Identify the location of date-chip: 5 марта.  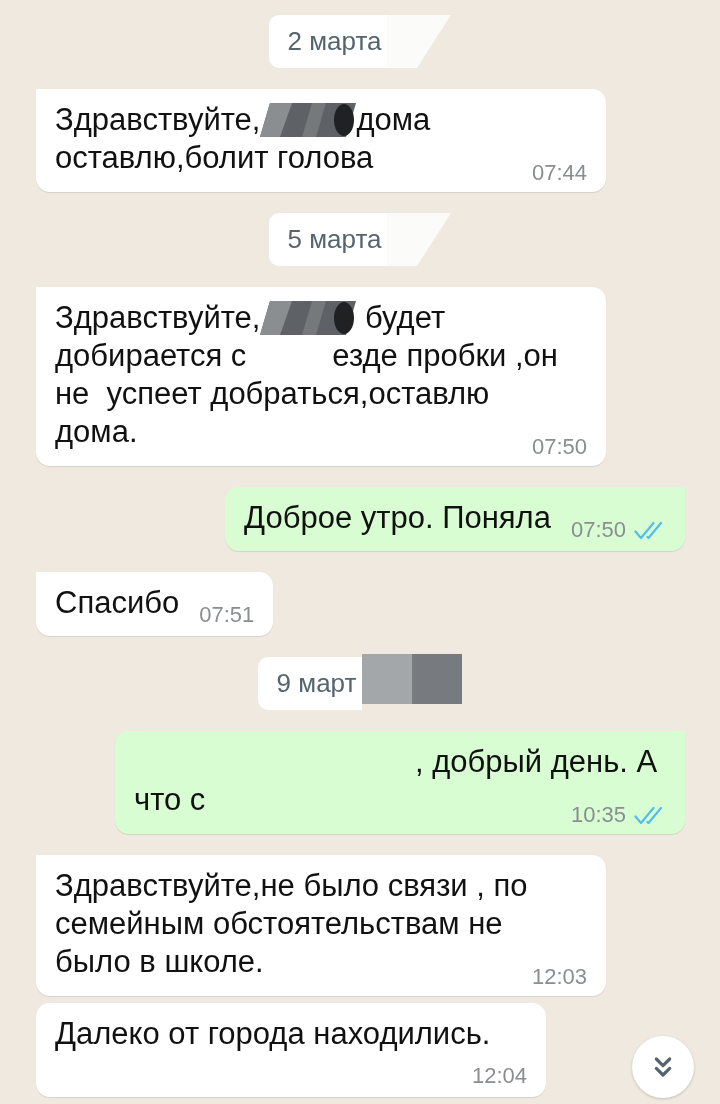
(328, 239).